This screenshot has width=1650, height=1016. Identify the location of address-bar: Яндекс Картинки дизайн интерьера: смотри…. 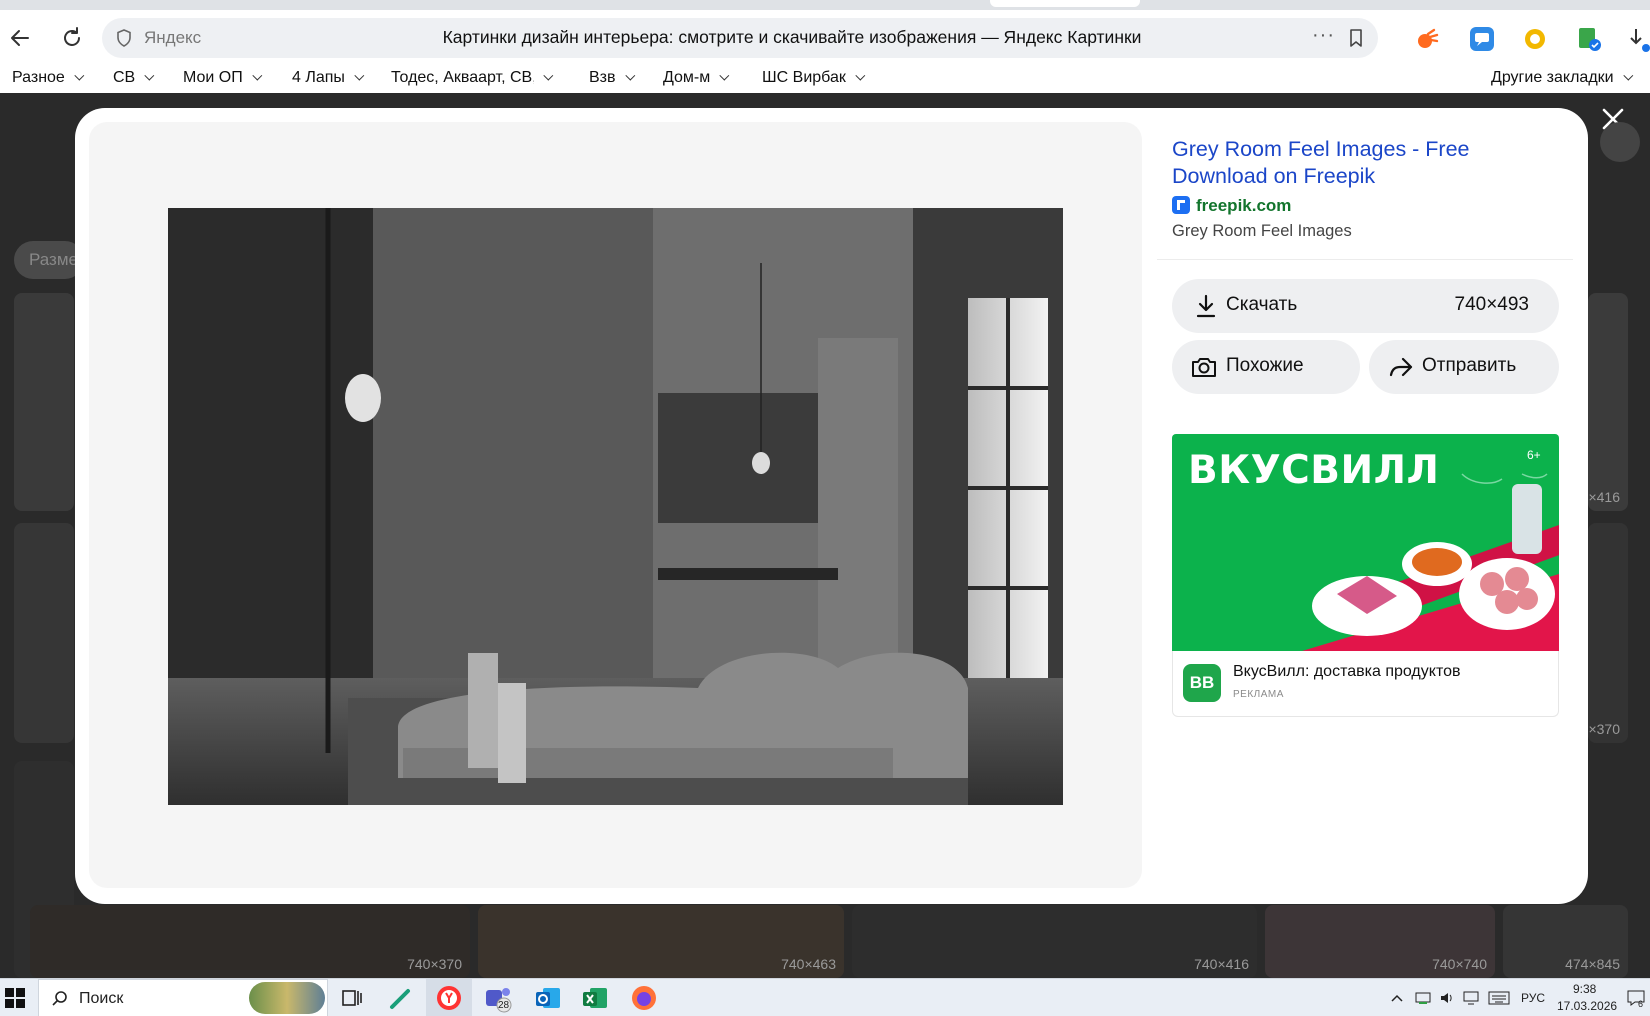
(740, 38).